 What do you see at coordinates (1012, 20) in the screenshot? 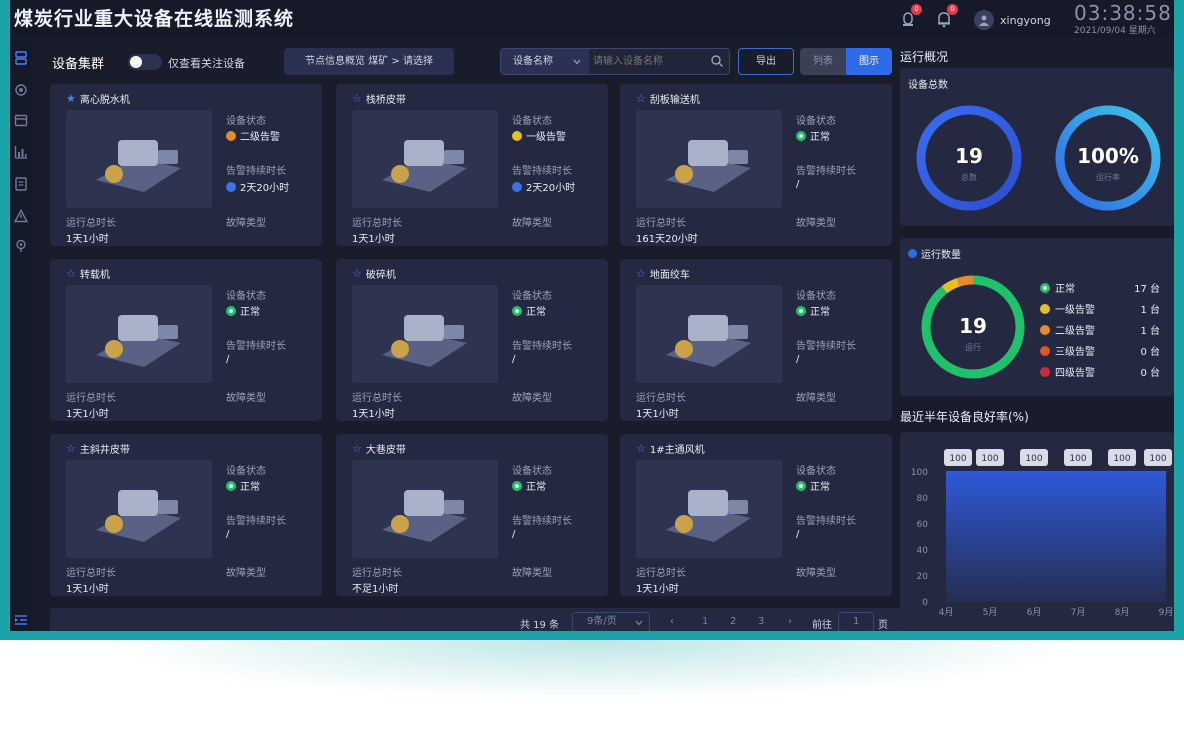
I see `user-menu: xingyong` at bounding box center [1012, 20].